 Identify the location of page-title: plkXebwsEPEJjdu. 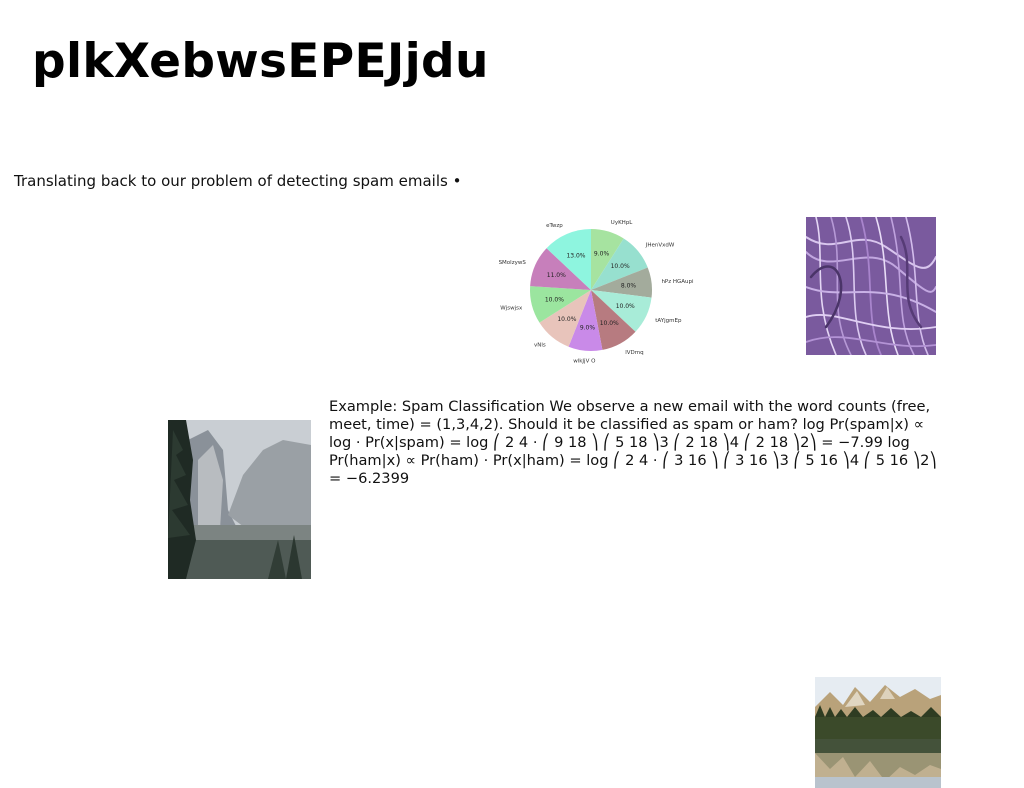
(260, 61).